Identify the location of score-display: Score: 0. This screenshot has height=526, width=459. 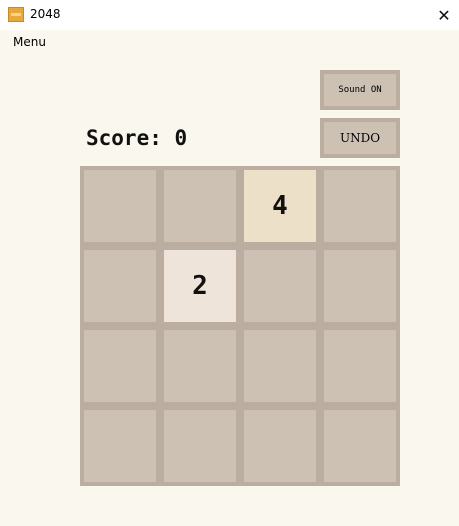
(136, 138).